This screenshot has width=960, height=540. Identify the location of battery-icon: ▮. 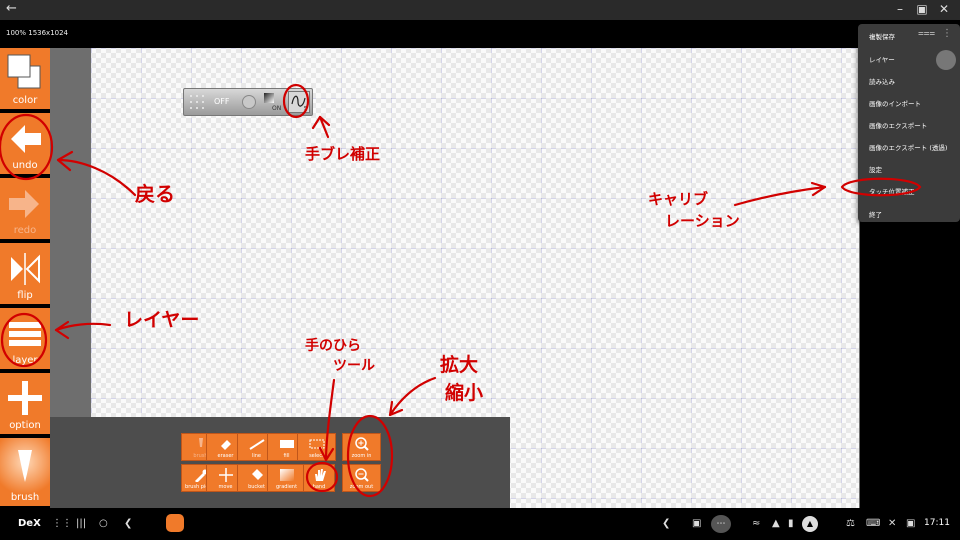
(791, 523).